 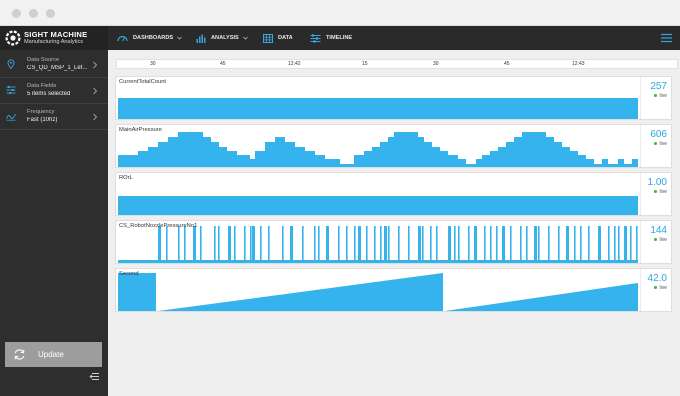 What do you see at coordinates (95, 91) in the screenshot?
I see `chevron-right-icon` at bounding box center [95, 91].